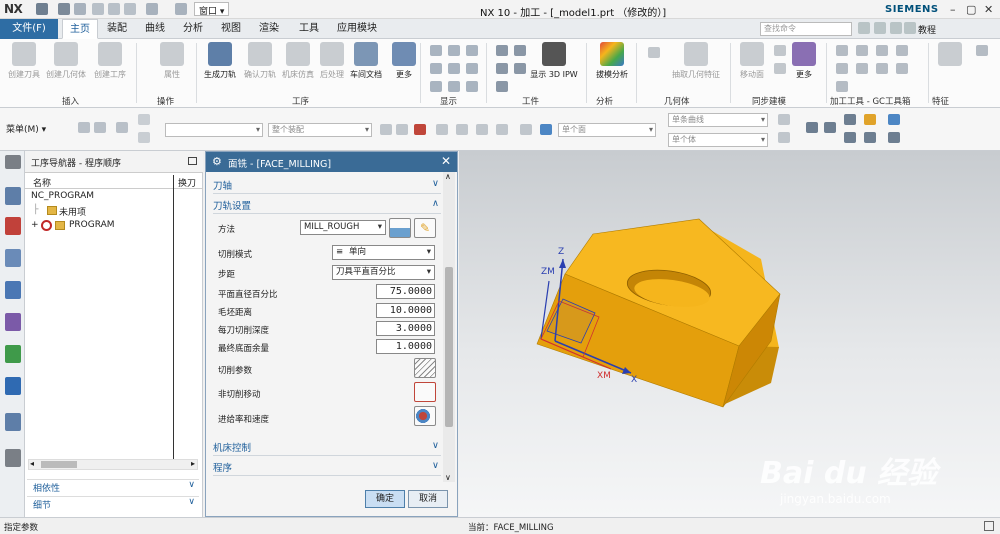  What do you see at coordinates (971, 9) in the screenshot?
I see `restore-icon: ▢` at bounding box center [971, 9].